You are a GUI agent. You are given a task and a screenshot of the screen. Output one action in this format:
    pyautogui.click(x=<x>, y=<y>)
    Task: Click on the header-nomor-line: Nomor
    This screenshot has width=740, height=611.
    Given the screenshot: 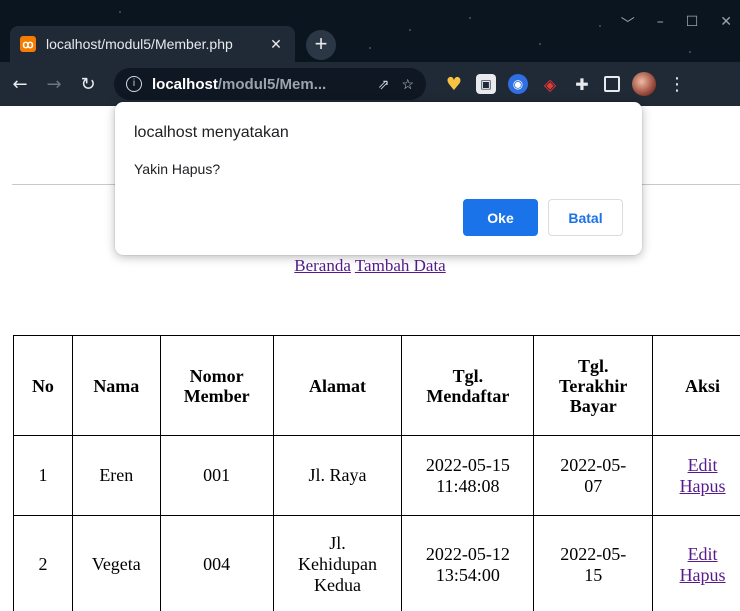 What is the action you would take?
    pyautogui.click(x=216, y=375)
    